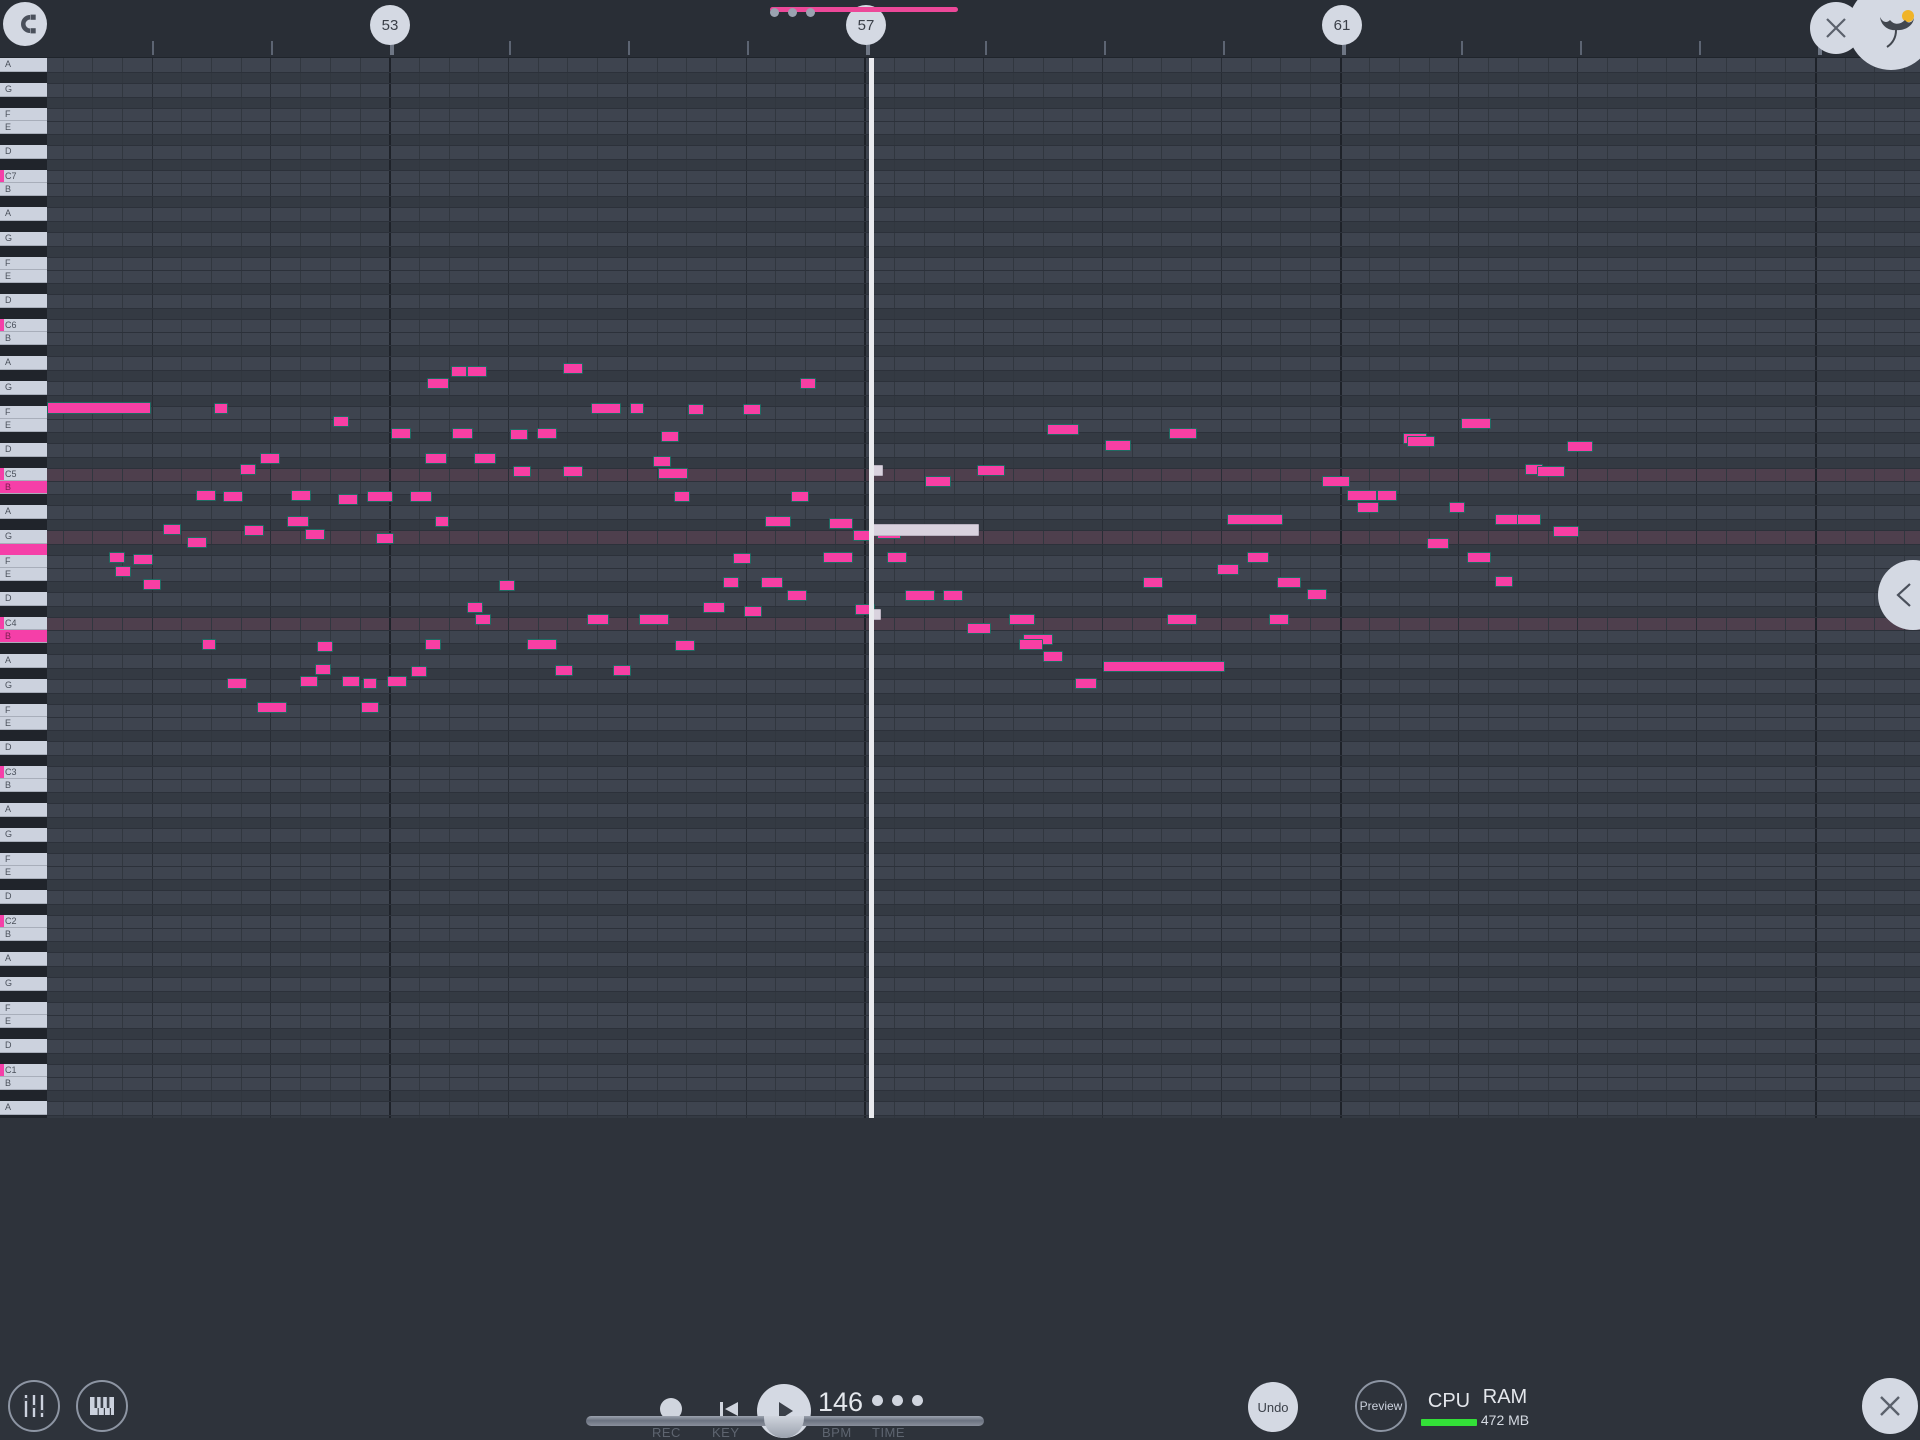 Image resolution: width=1920 pixels, height=1440 pixels. Describe the element at coordinates (871, 588) in the screenshot. I see `playhead-cursor` at that location.